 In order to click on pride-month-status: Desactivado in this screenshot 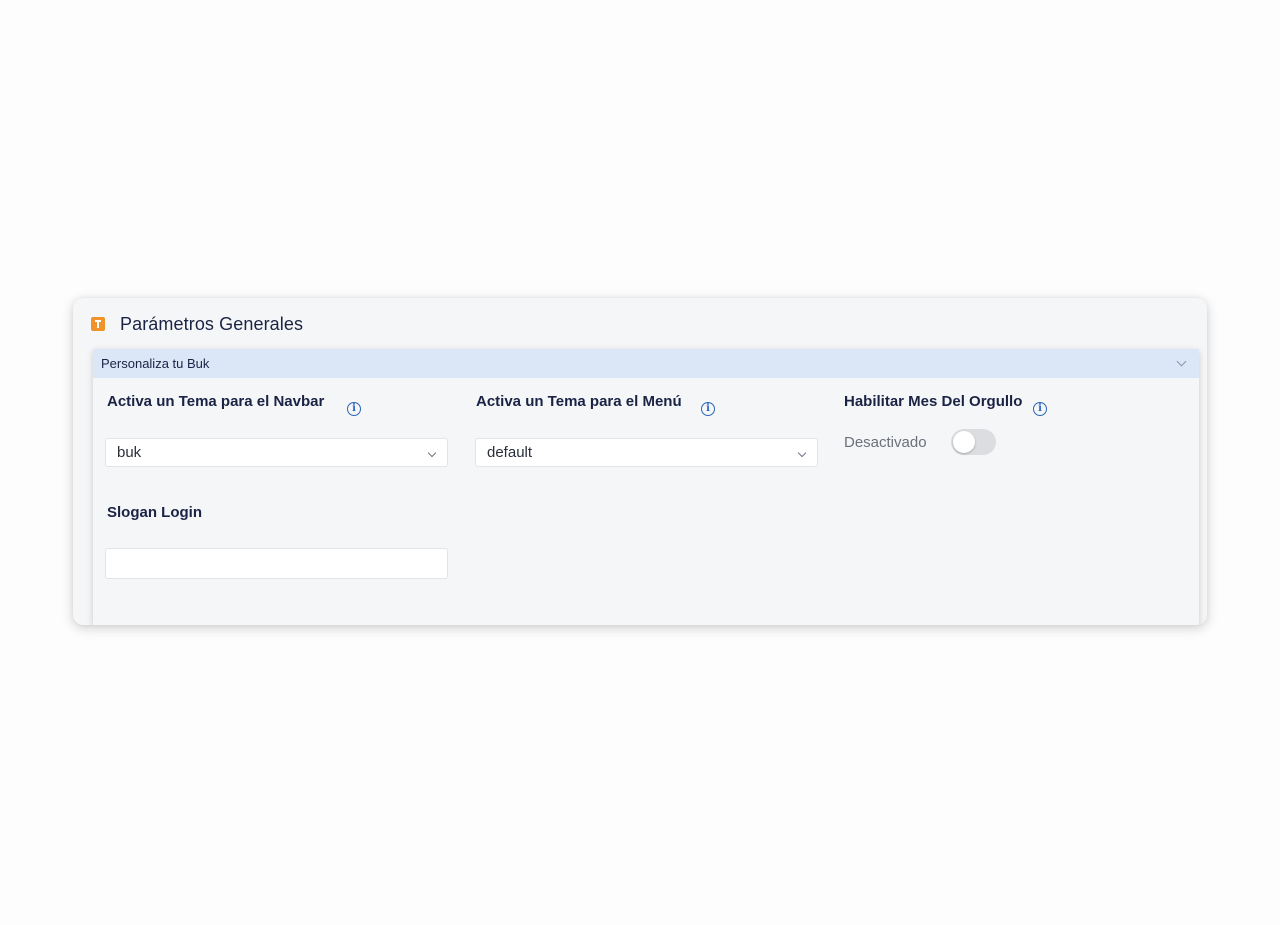, I will do `click(885, 442)`.